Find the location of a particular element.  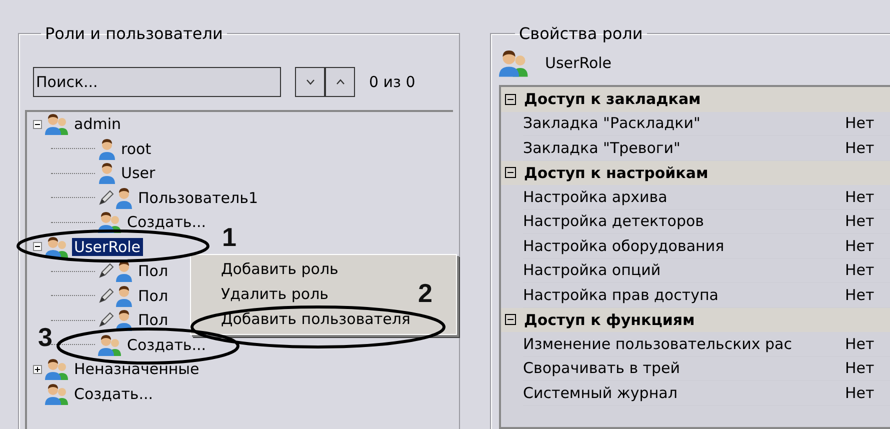

chevron-up-icon is located at coordinates (340, 82).